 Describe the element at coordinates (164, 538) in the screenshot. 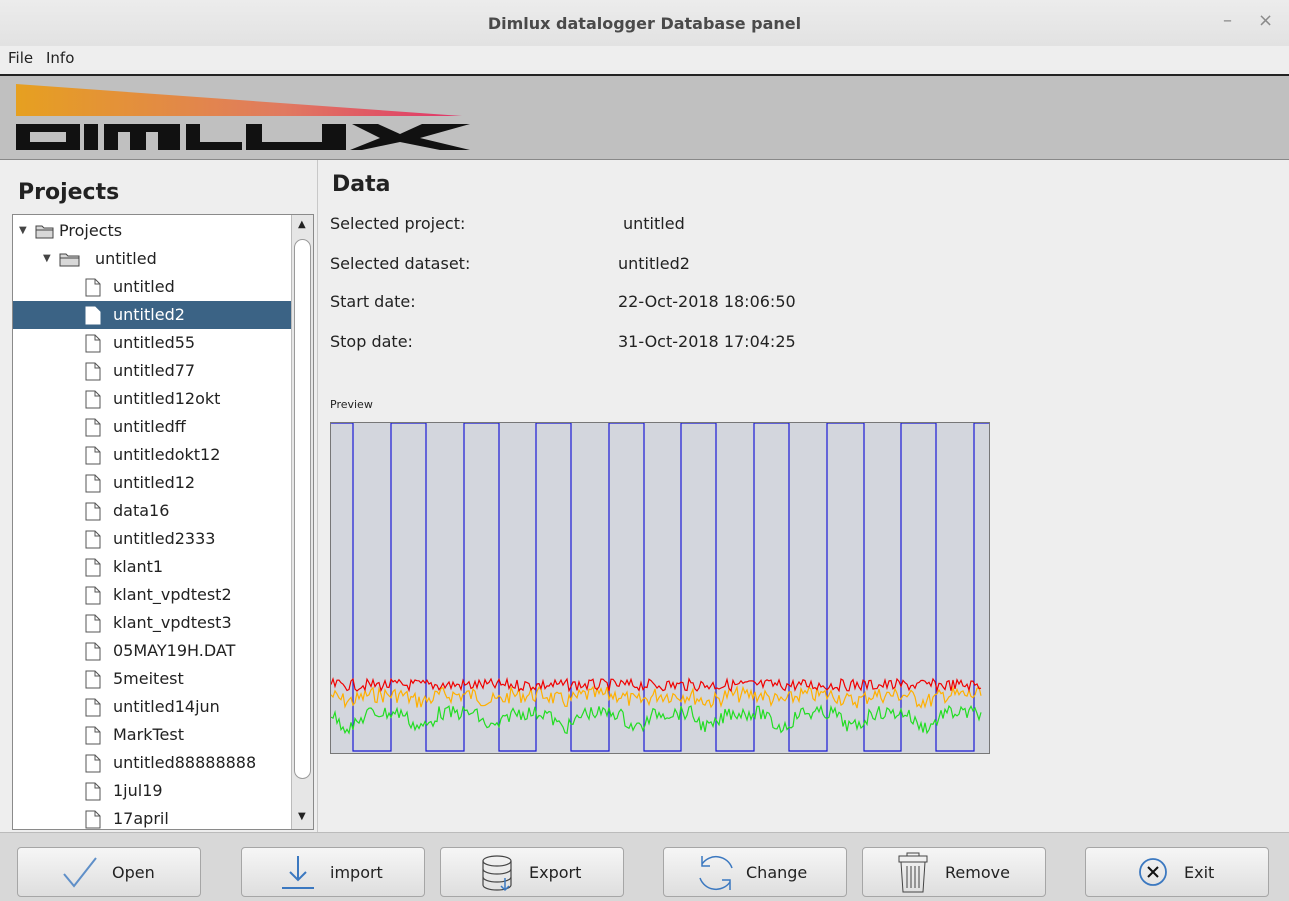

I see `tree-dataset-label: untitled2333` at that location.